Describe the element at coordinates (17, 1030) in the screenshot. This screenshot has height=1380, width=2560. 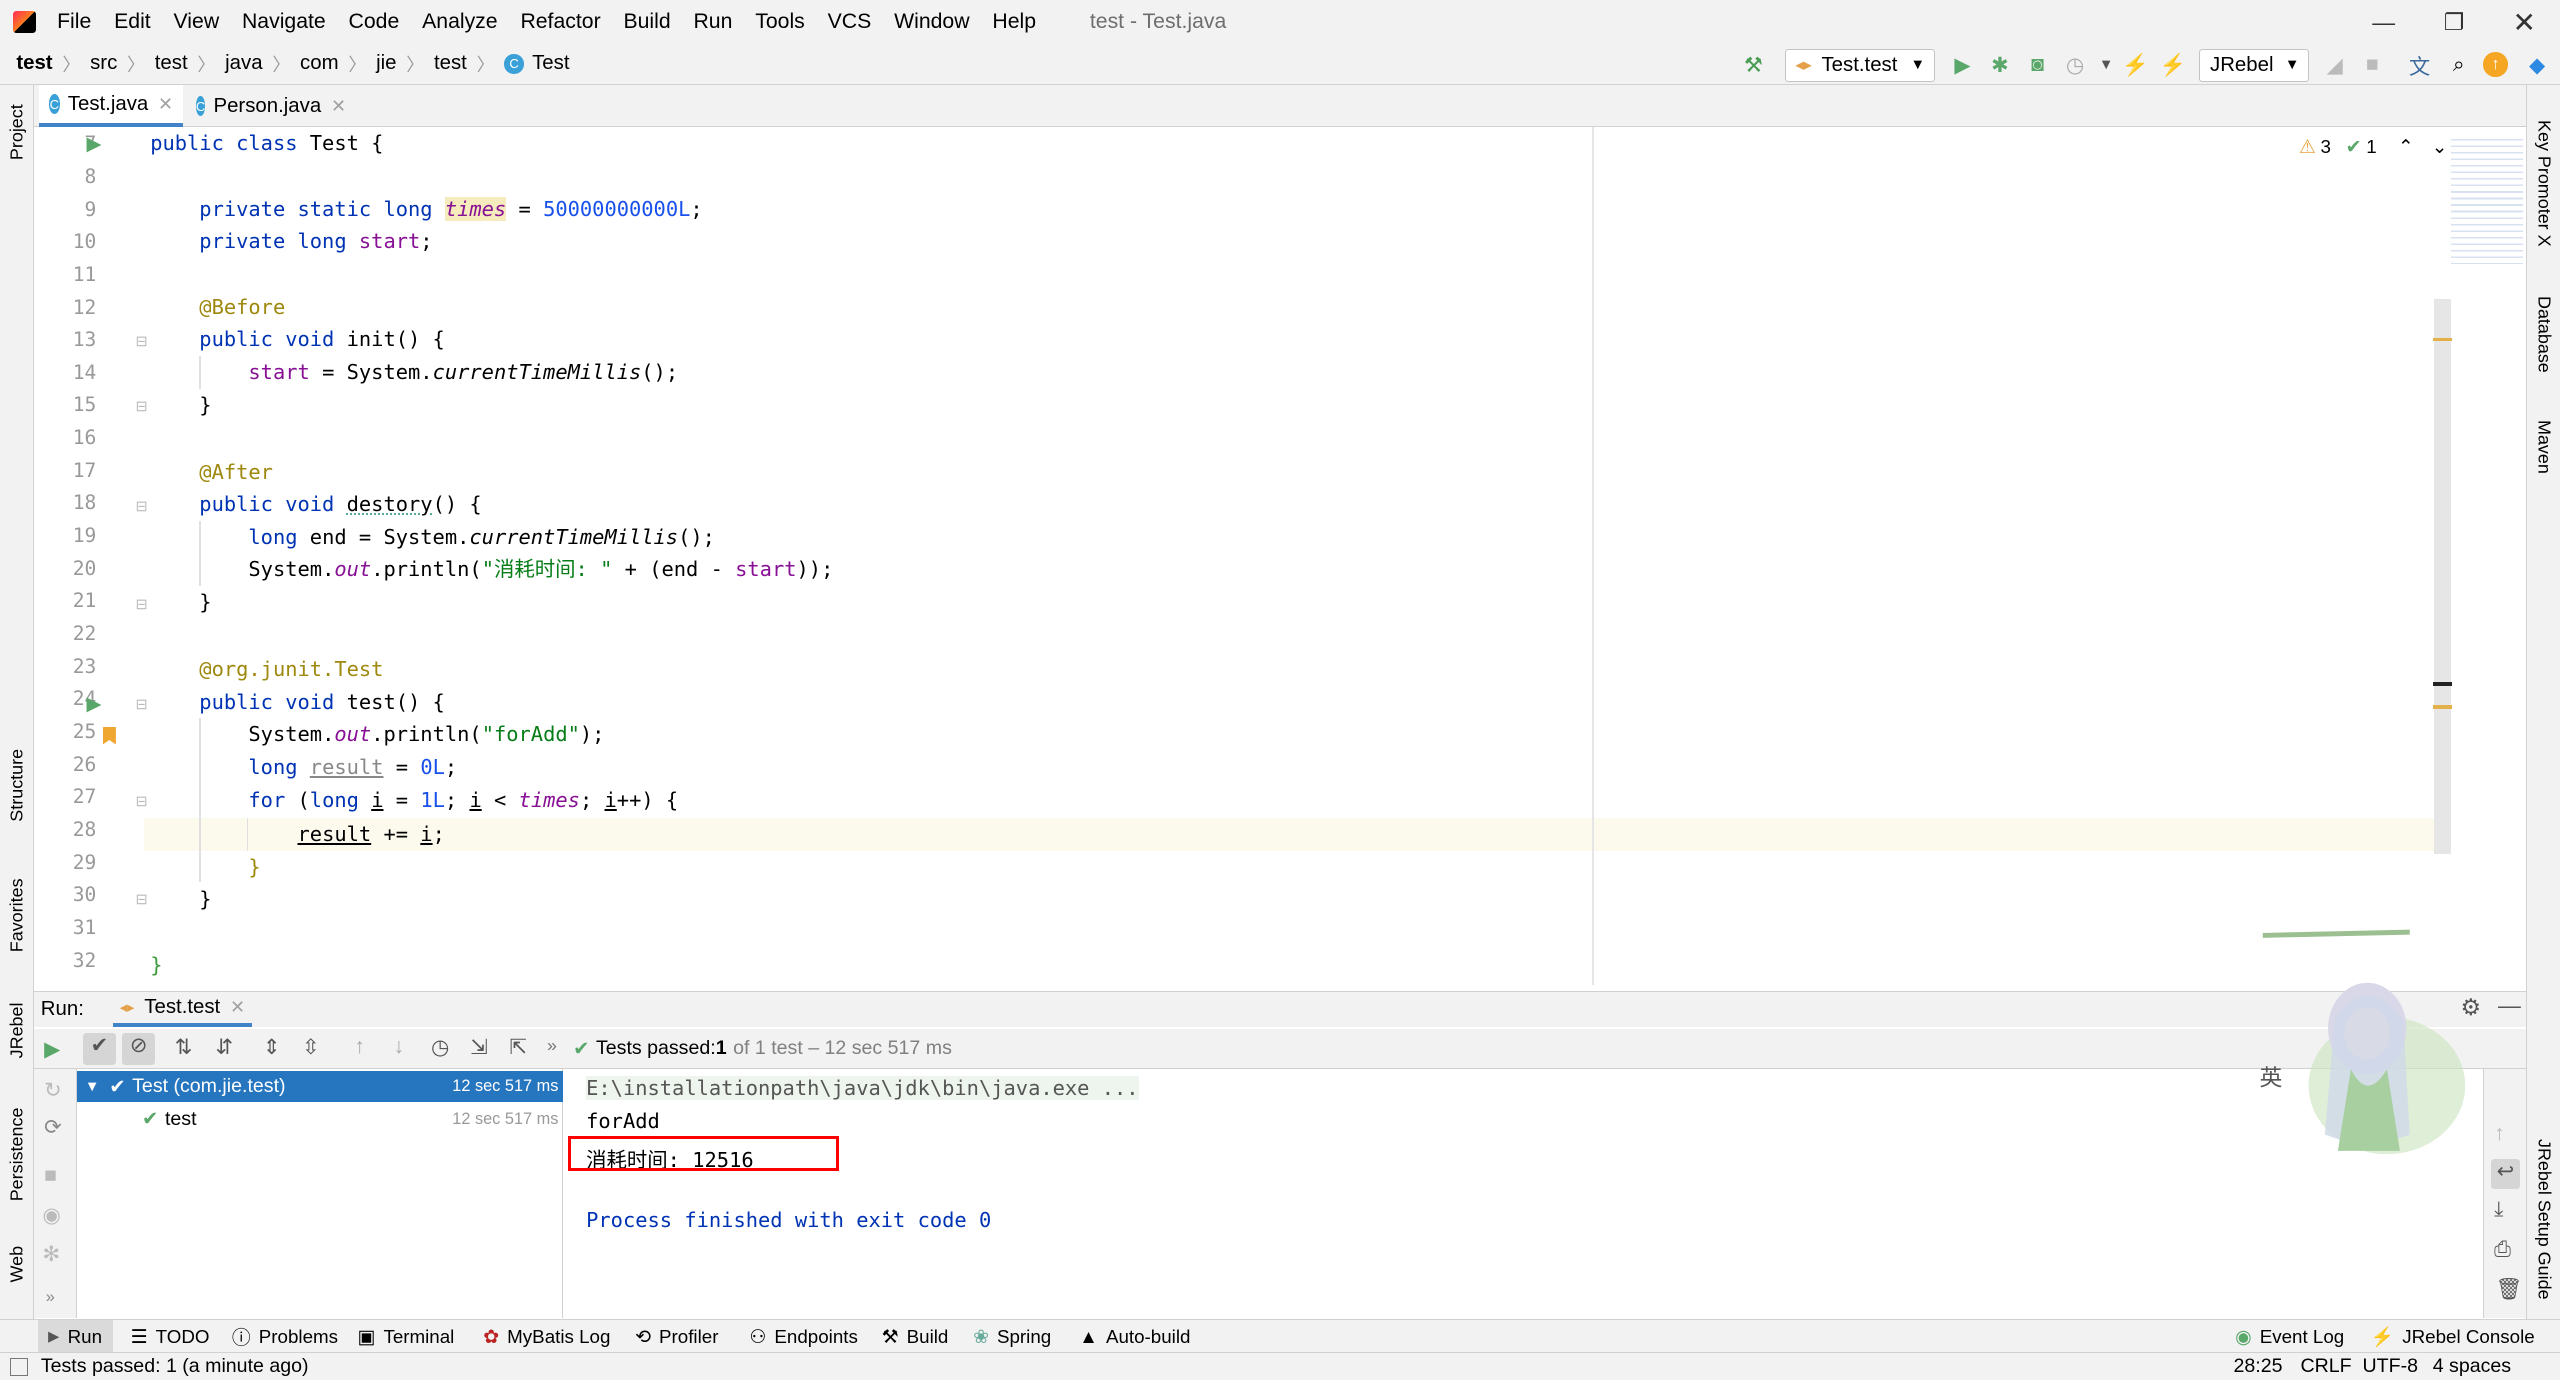
I see `tab-jrebel: JRebel` at that location.